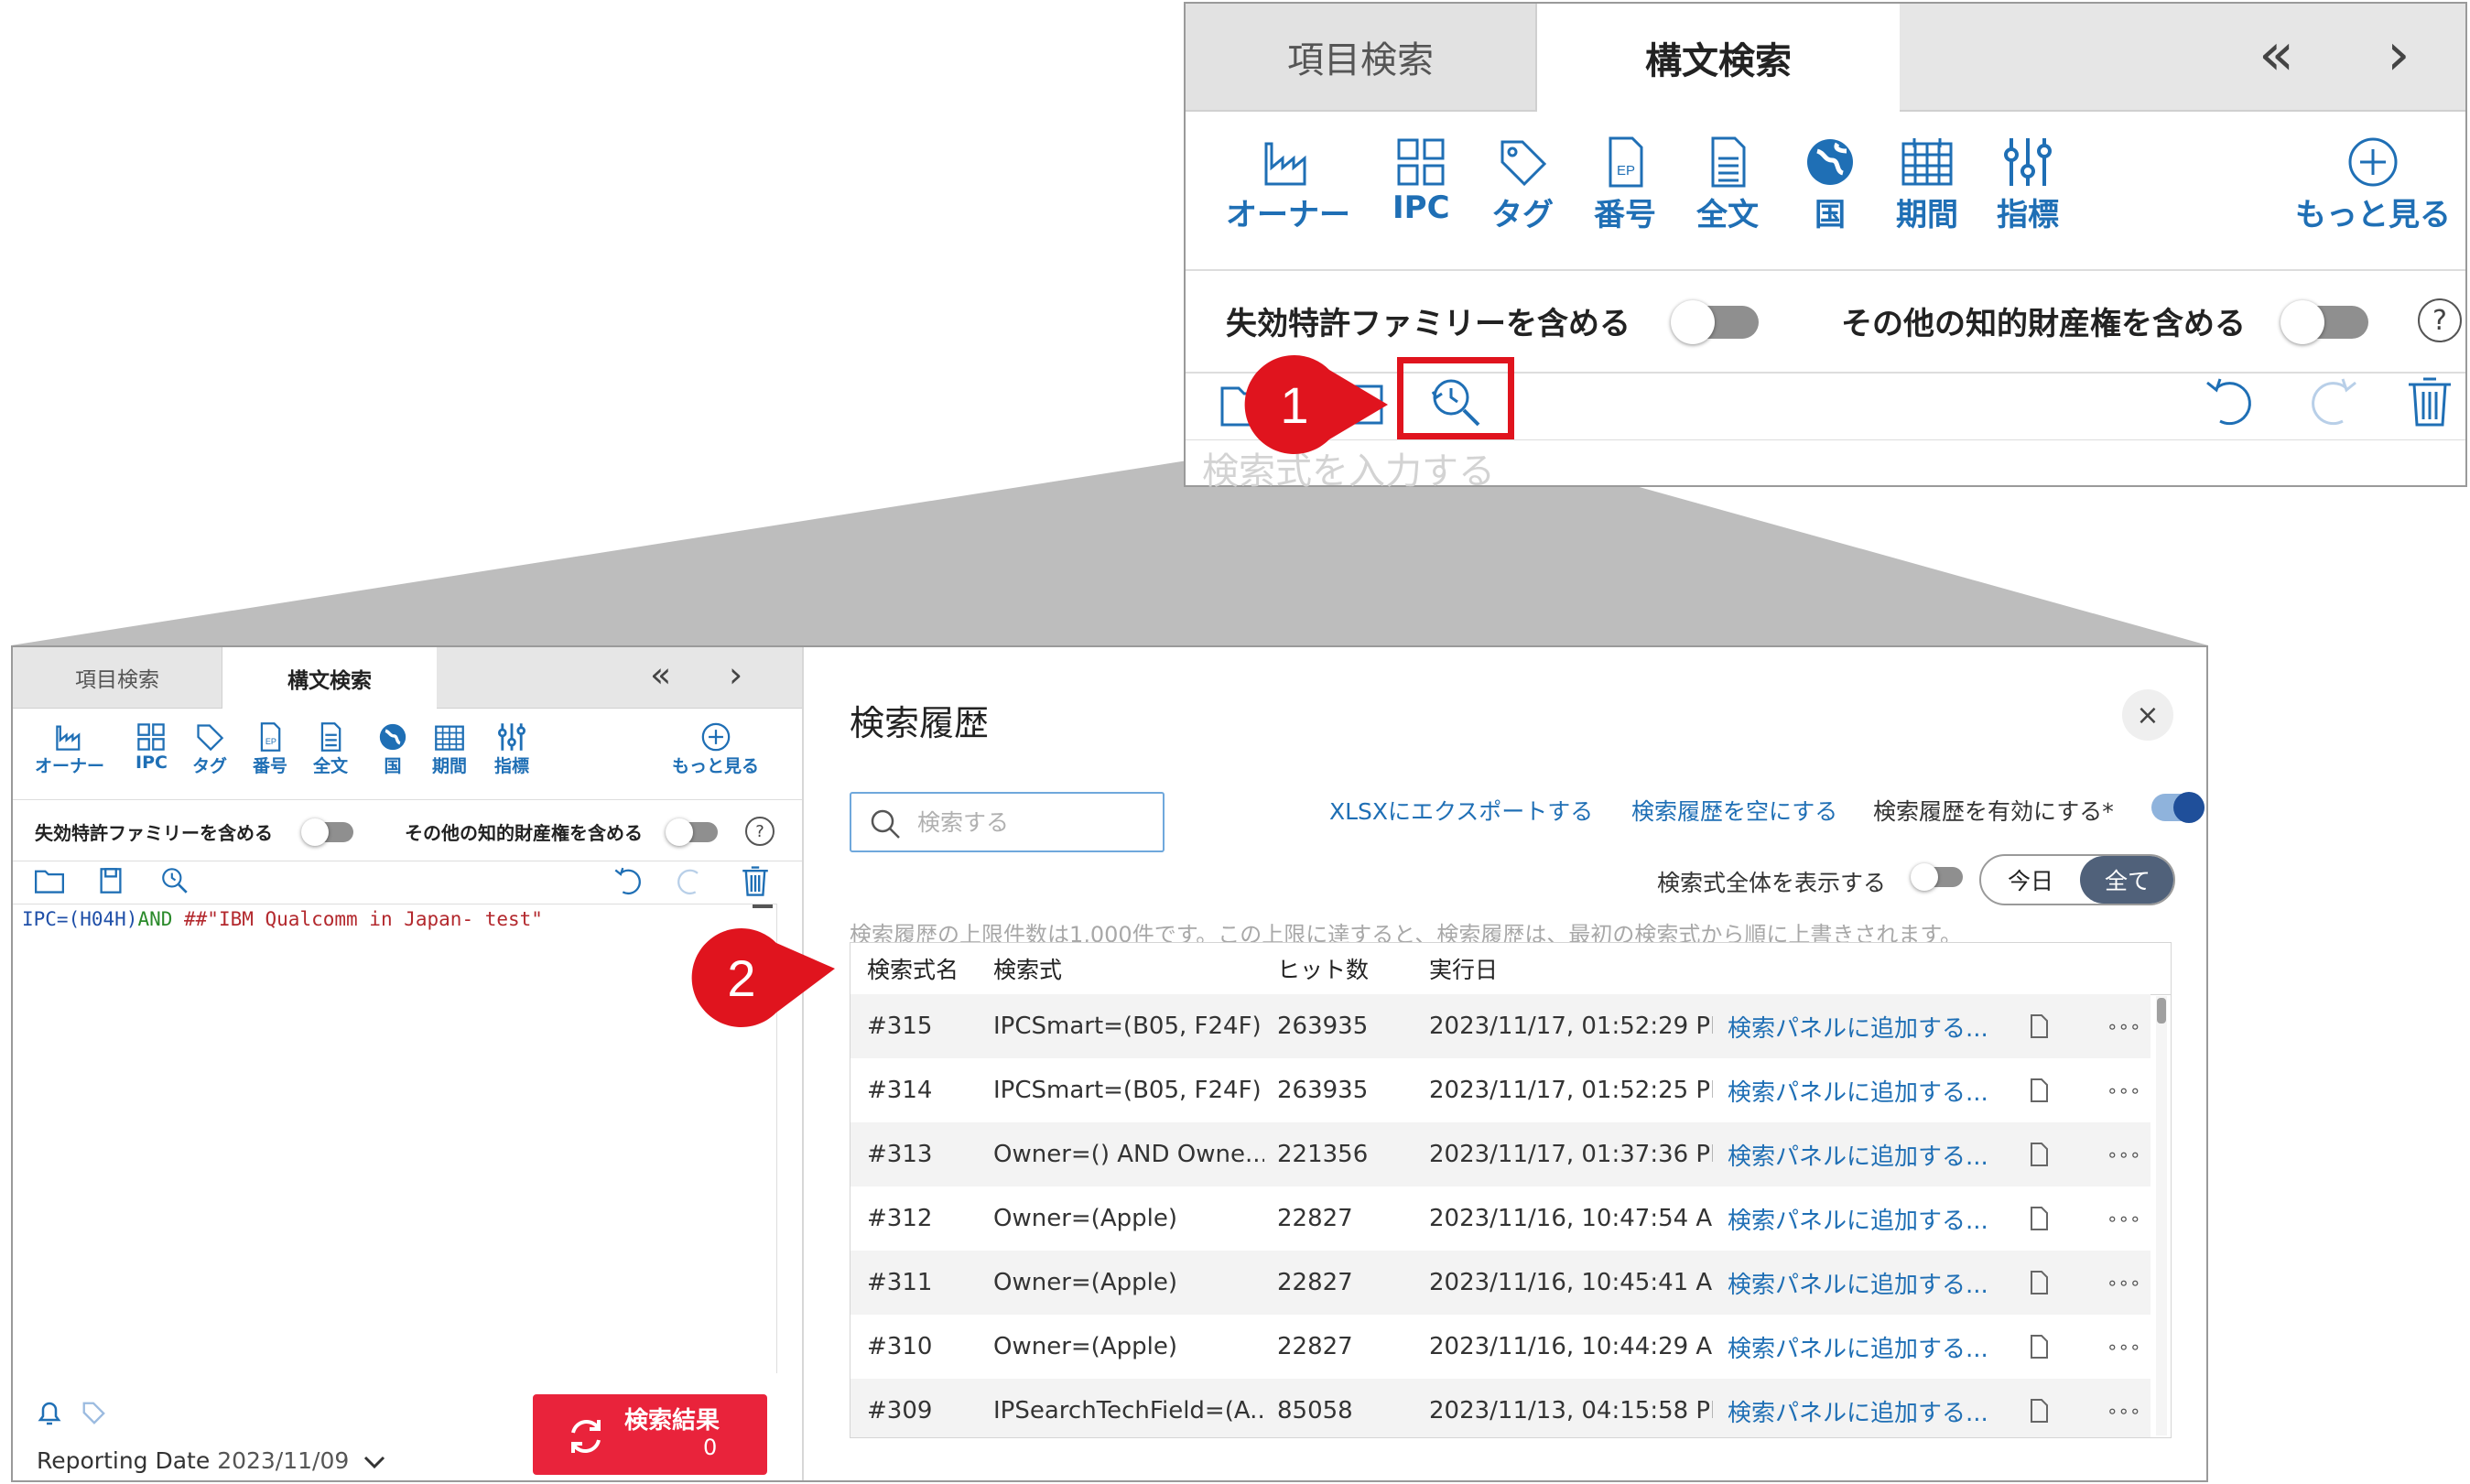  Describe the element at coordinates (1463, 969) in the screenshot. I see `column-header-date: 実行日` at that location.